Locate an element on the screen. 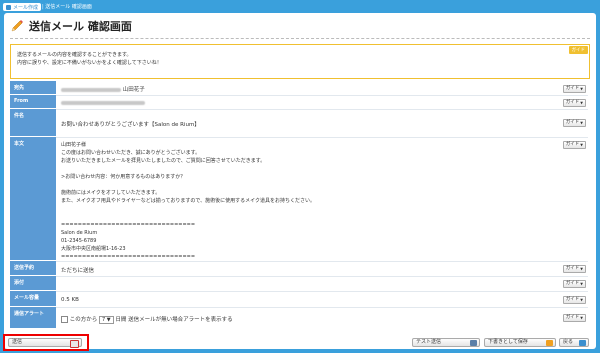 This screenshot has width=600, height=353. row-size: メール容量 0.5 KB ガイド ▼ is located at coordinates (299, 299).